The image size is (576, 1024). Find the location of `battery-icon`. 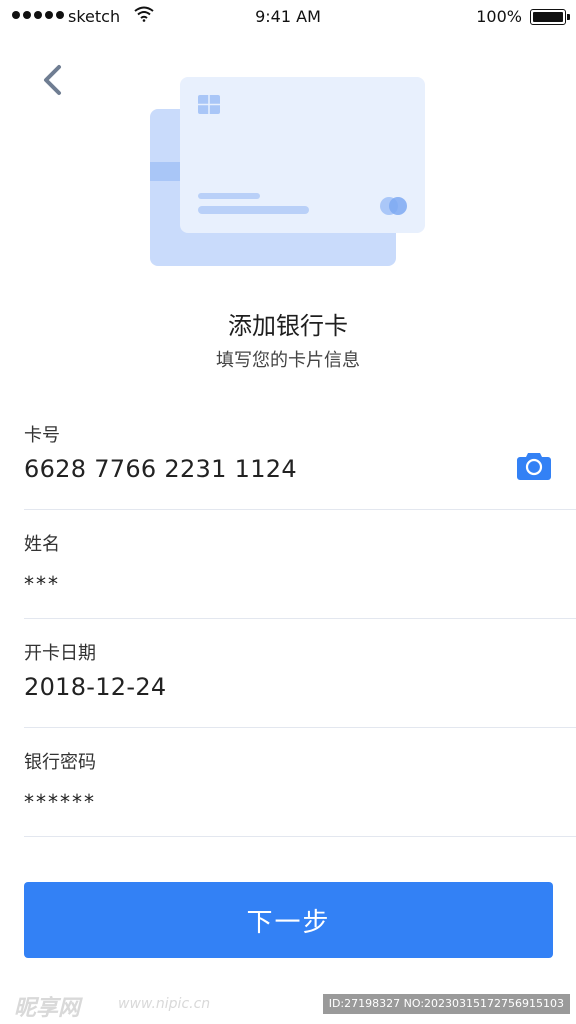

battery-icon is located at coordinates (550, 17).